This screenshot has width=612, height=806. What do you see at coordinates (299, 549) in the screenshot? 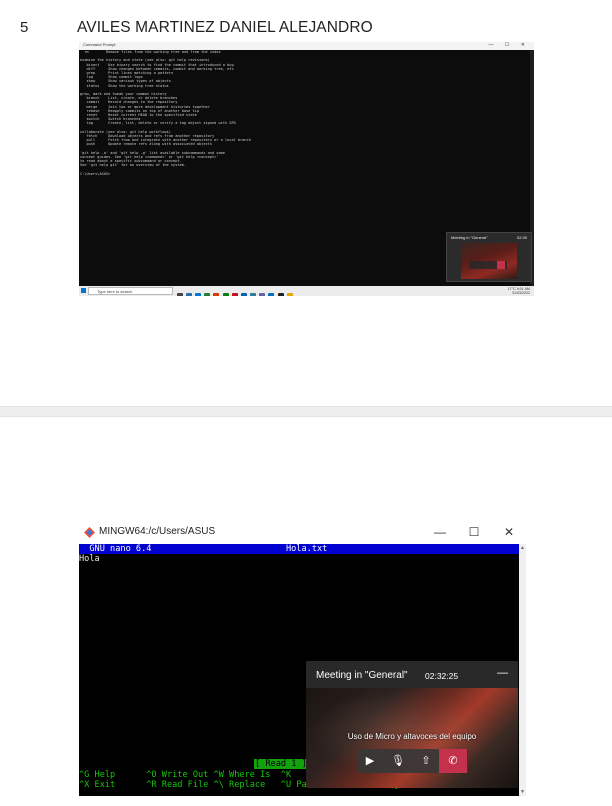
I see `nano-header-bar: GNU nano 6.4 Hola.txt` at bounding box center [299, 549].